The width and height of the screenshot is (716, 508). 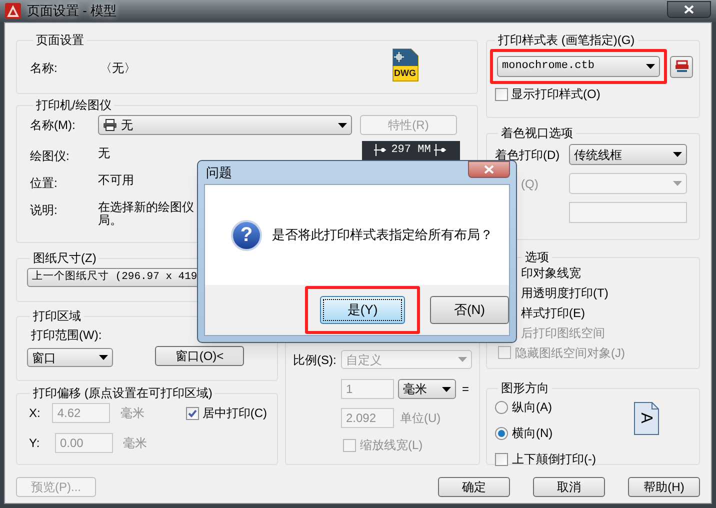 I want to click on dropdown: 无, so click(x=225, y=125).